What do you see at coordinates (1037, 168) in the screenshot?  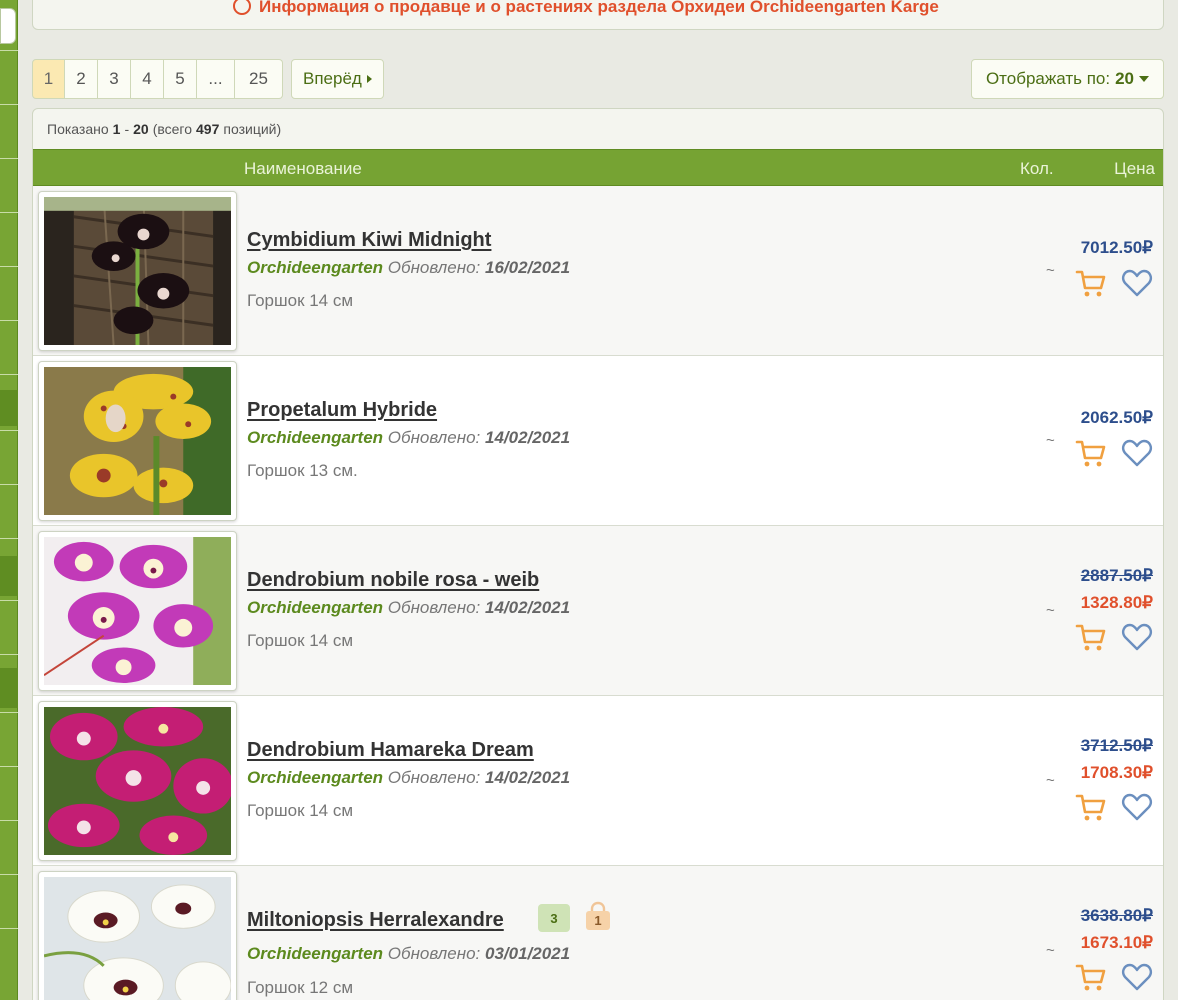 I see `column-qty: Кол.` at bounding box center [1037, 168].